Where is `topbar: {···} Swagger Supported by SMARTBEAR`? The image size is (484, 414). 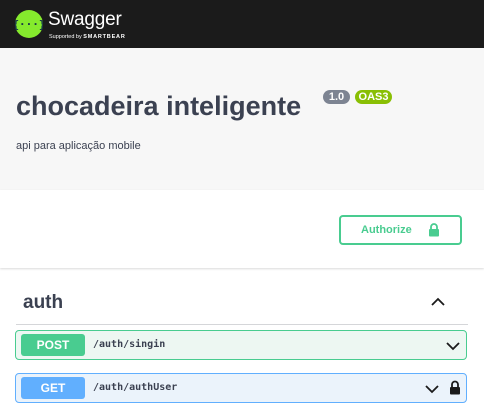
topbar: {···} Swagger Supported by SMARTBEAR is located at coordinates (242, 24).